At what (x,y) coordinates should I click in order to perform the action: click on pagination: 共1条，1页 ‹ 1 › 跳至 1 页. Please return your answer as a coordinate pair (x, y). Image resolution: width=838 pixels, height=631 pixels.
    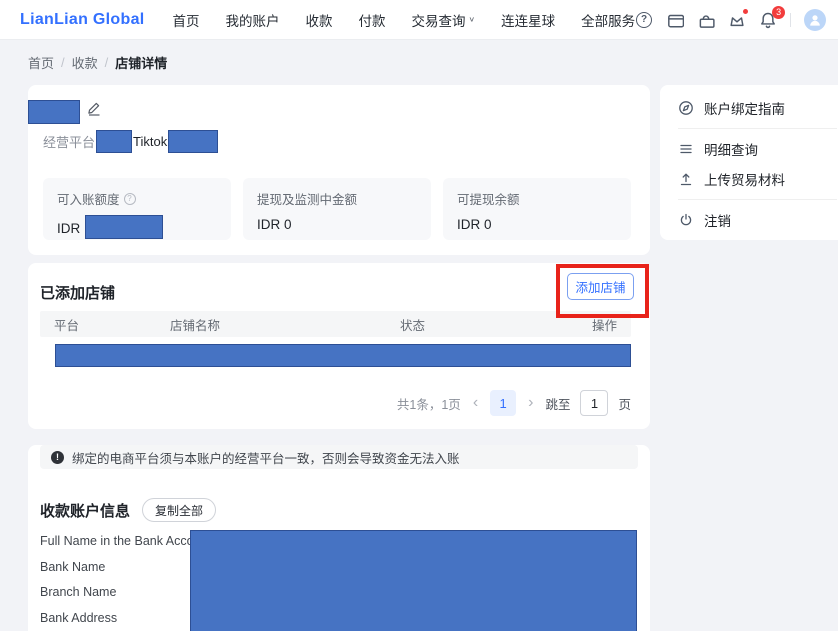
    Looking at the image, I should click on (514, 403).